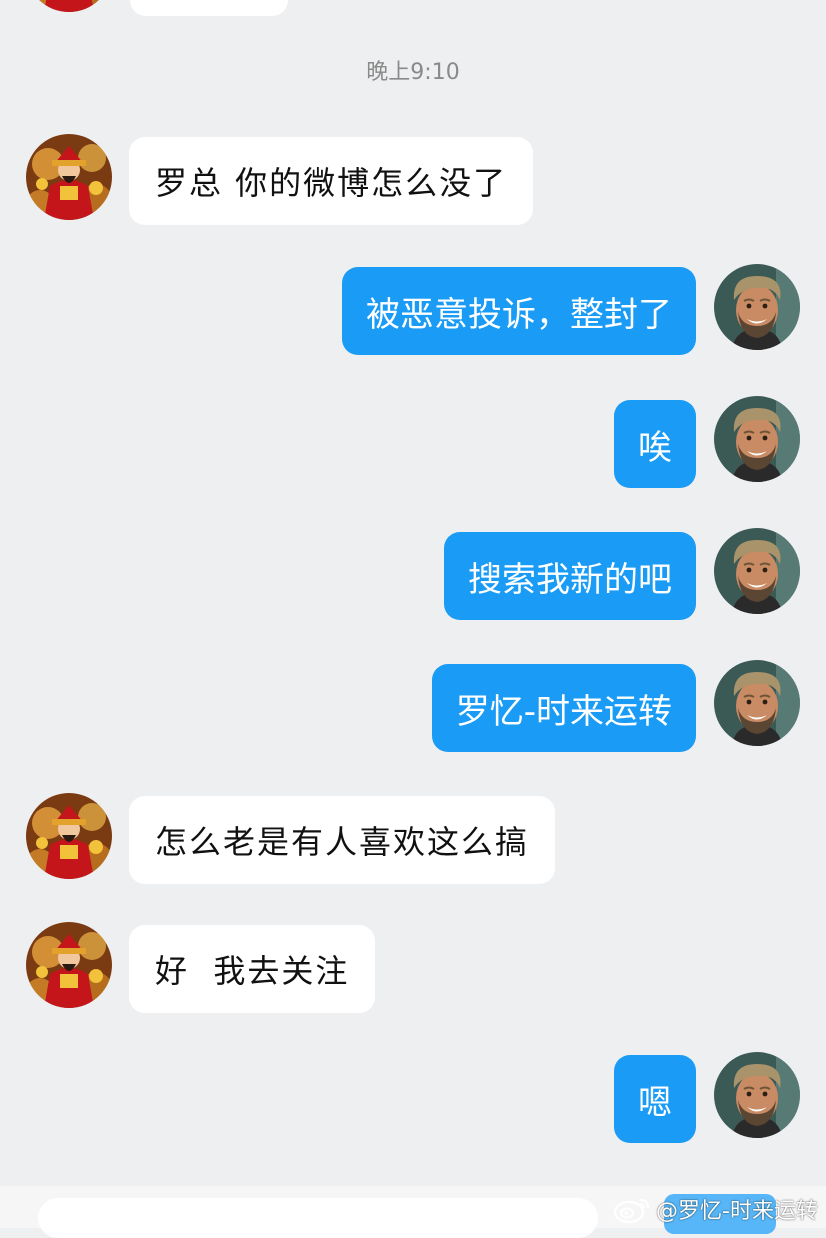 This screenshot has height=1238, width=826. Describe the element at coordinates (655, 444) in the screenshot. I see `outgoing-message-bubble: 唉` at that location.